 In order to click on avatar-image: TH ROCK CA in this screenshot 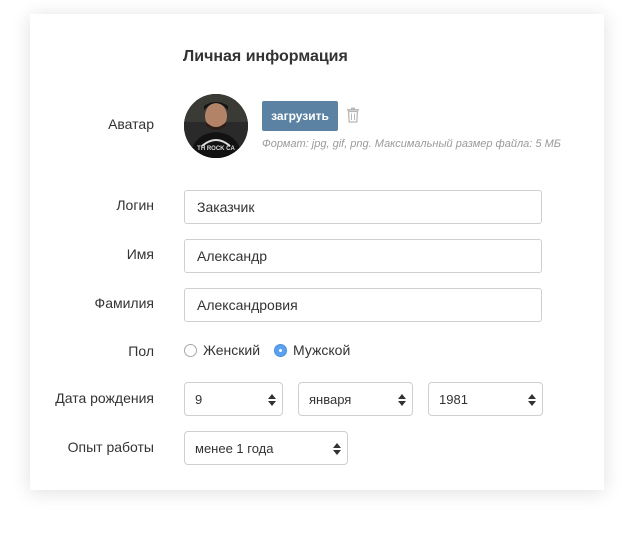, I will do `click(216, 126)`.